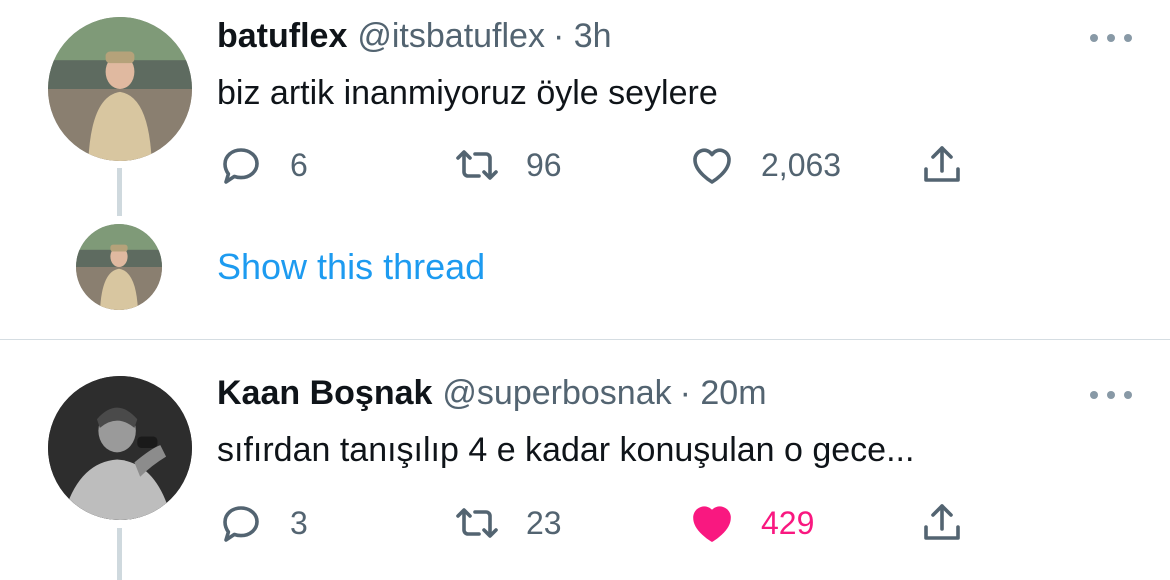 This screenshot has height=580, width=1170. I want to click on avatar-kaan-bosnak, so click(120, 448).